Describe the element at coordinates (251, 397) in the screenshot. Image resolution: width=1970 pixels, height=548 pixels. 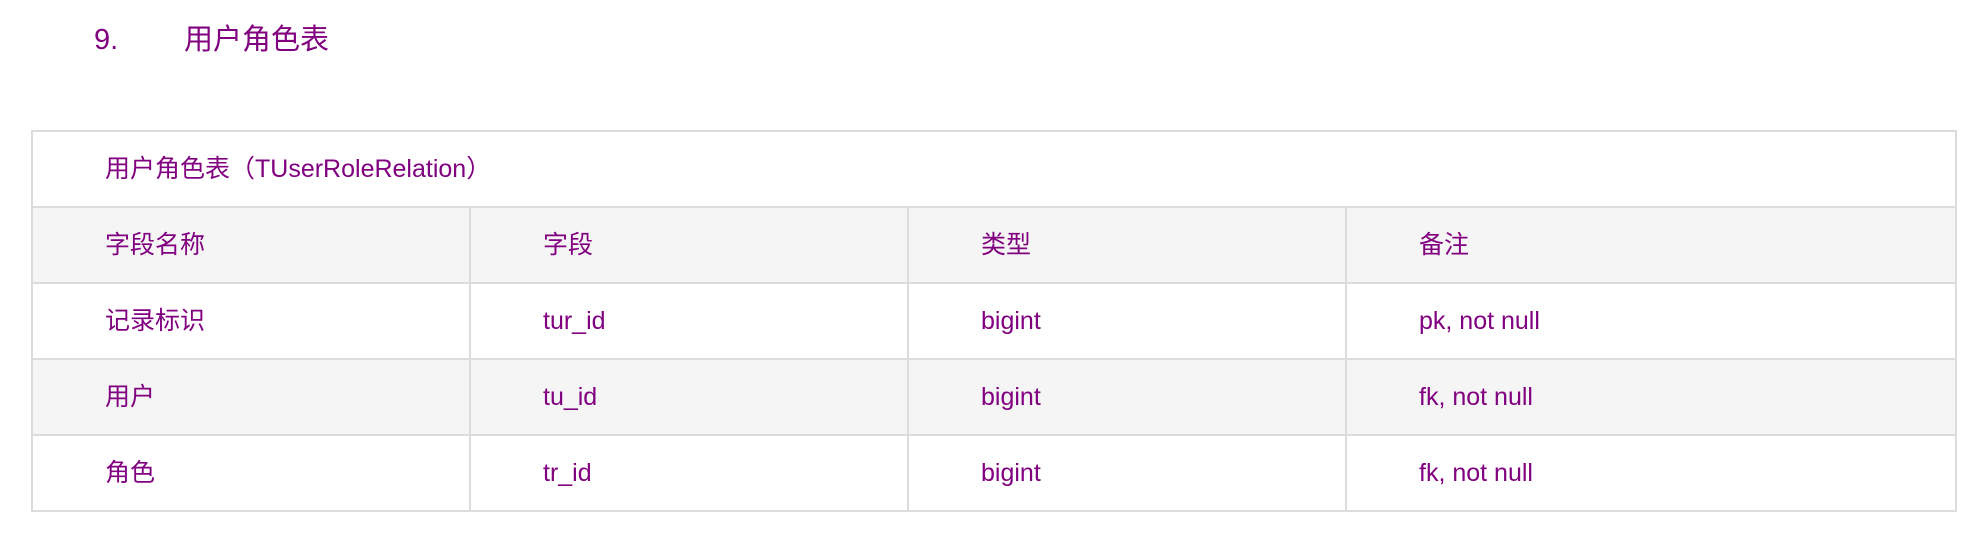
I see `cell-field-name: 用户` at that location.